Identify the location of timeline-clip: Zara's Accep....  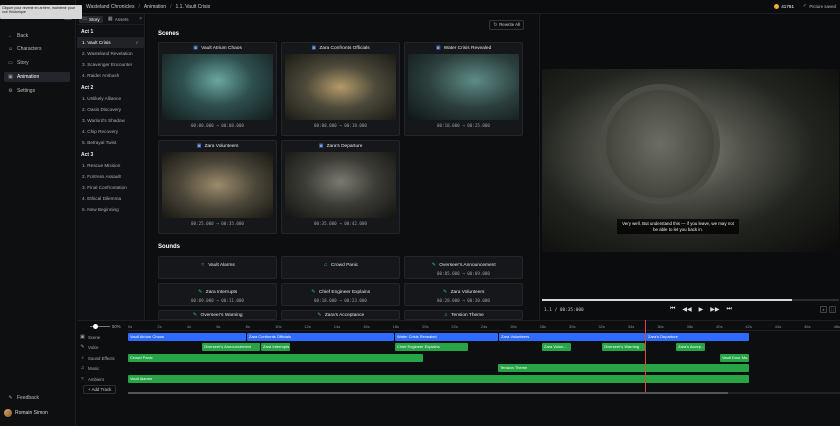
(690, 347).